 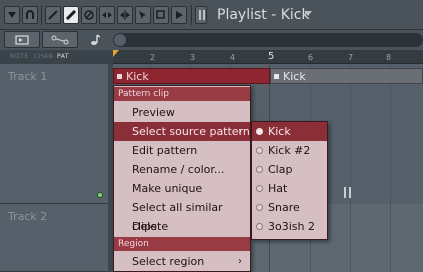 I want to click on song-position-marker, so click(x=116, y=53).